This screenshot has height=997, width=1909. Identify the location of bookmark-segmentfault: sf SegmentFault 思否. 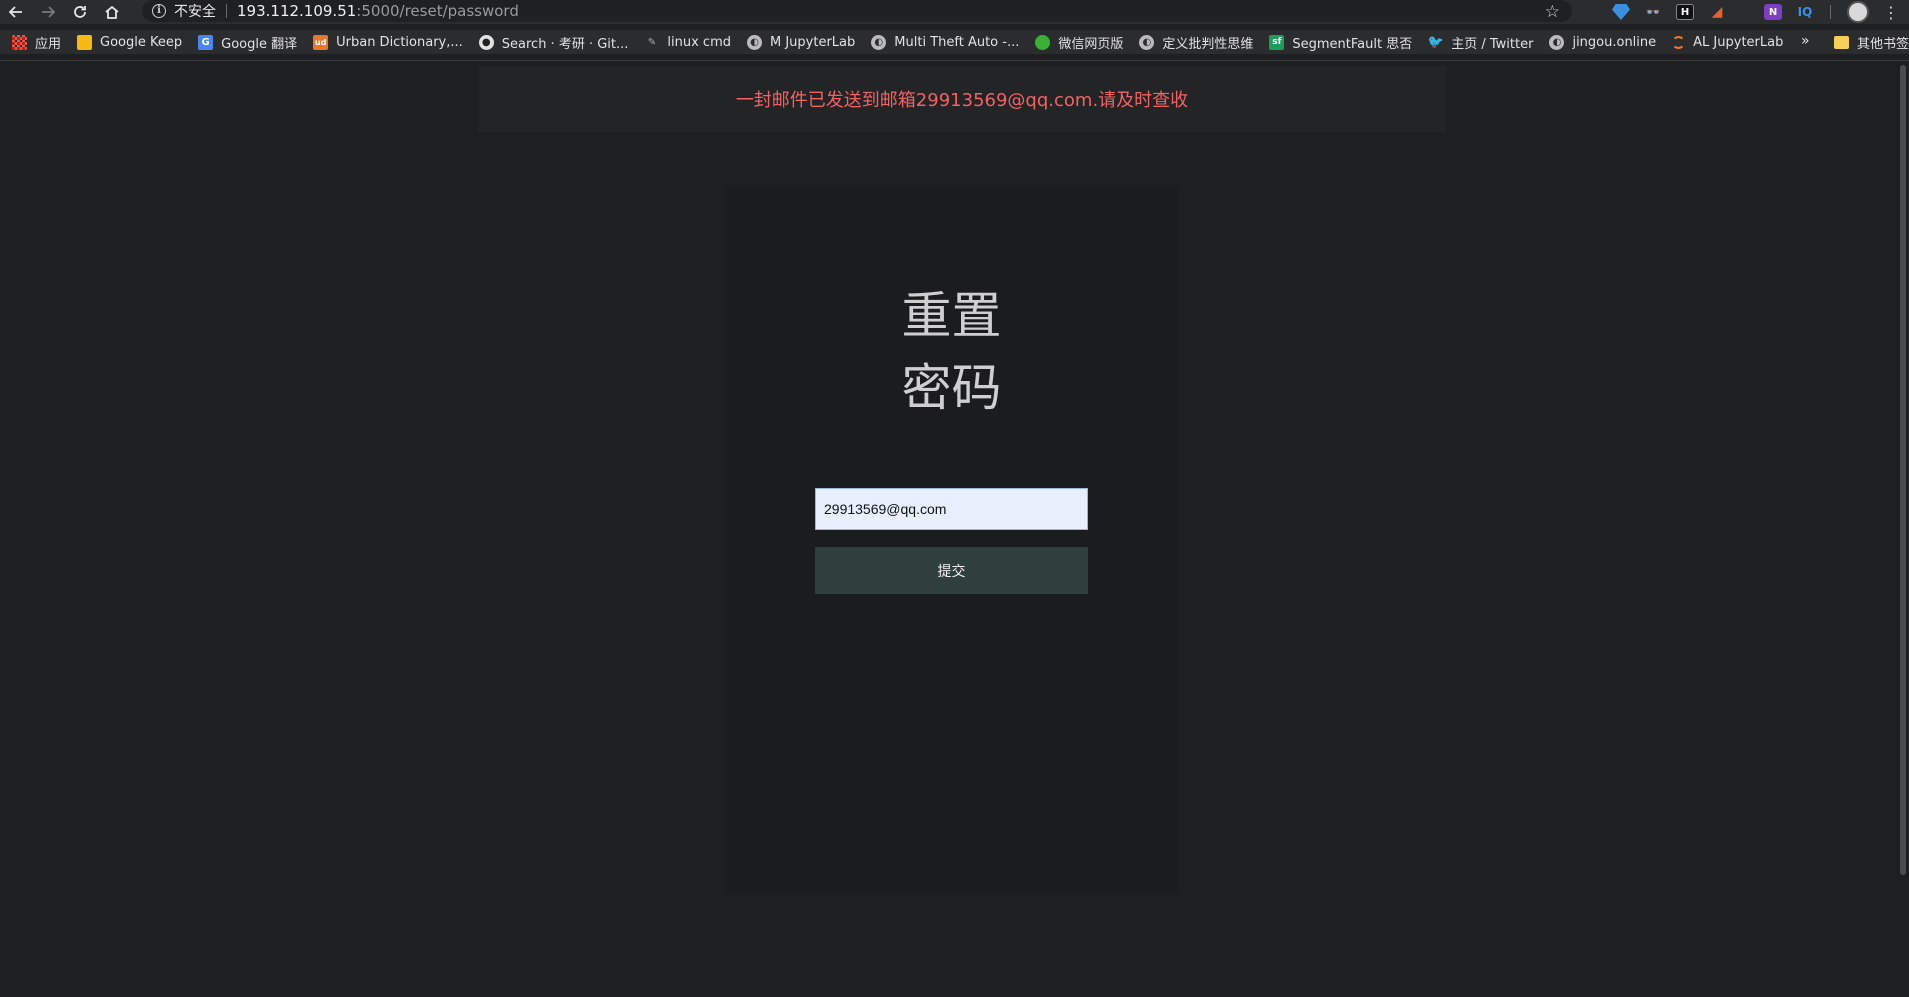
(1340, 42).